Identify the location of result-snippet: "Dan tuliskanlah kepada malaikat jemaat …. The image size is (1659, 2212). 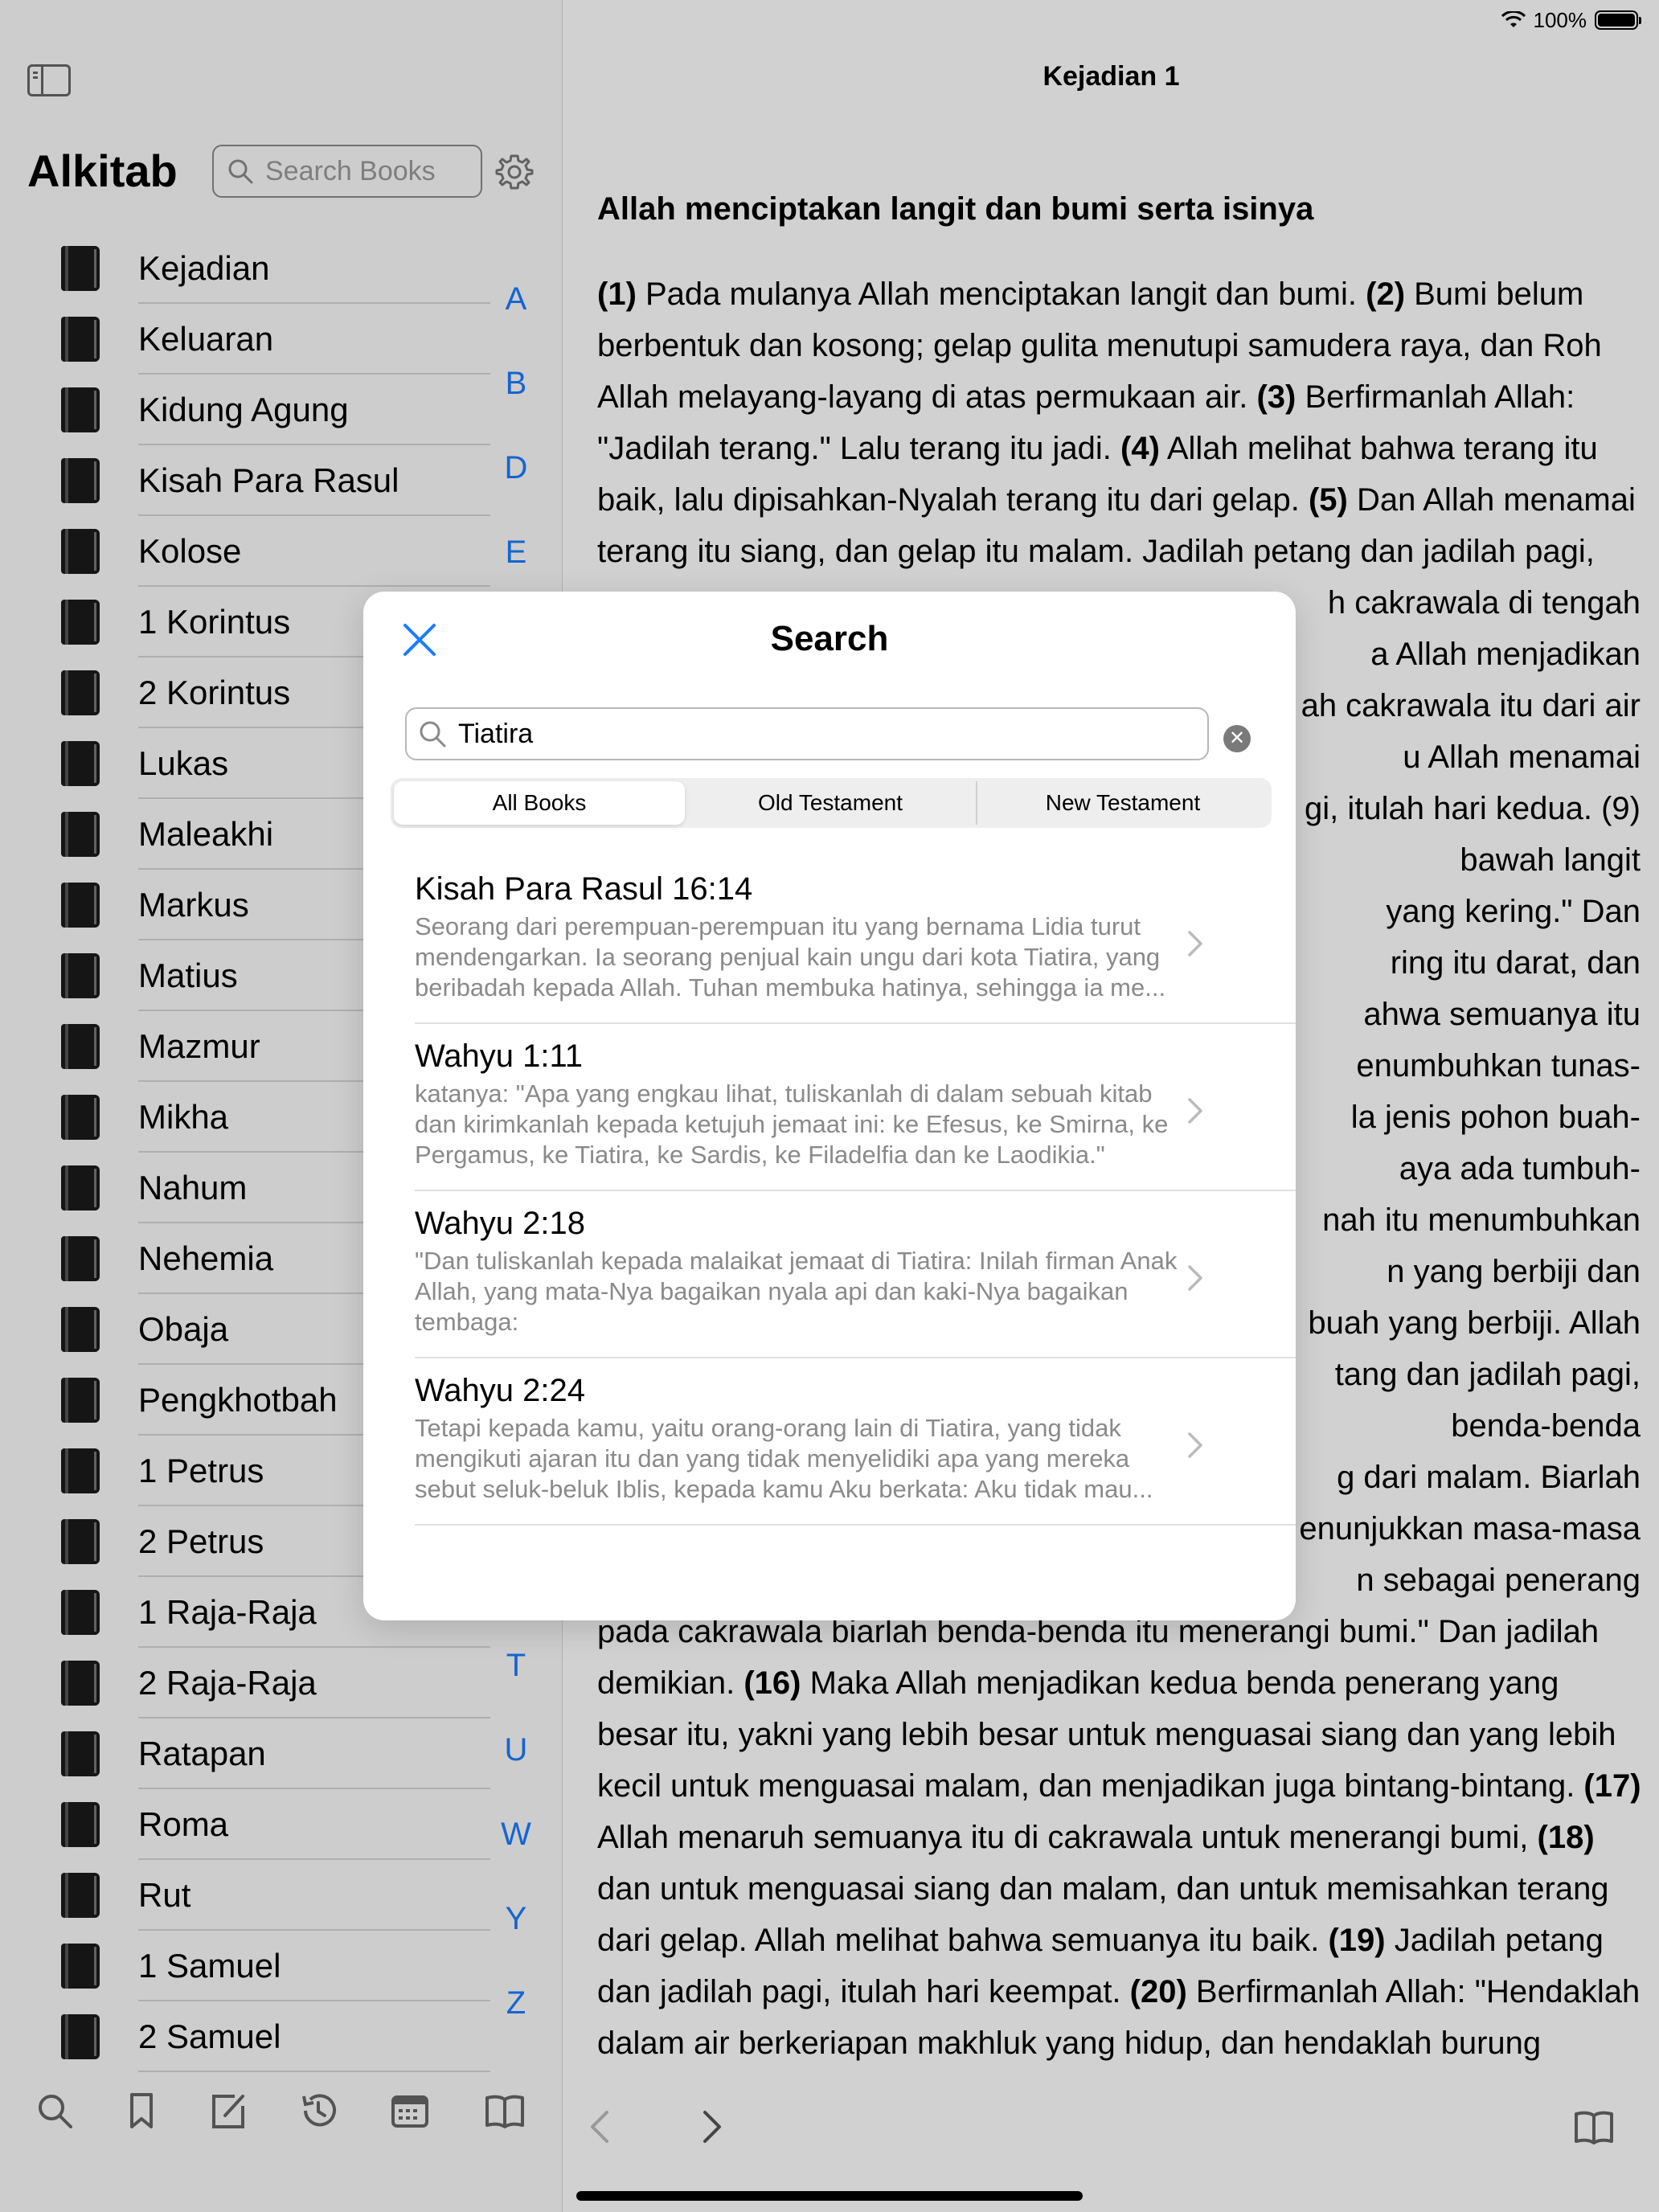
(796, 1291).